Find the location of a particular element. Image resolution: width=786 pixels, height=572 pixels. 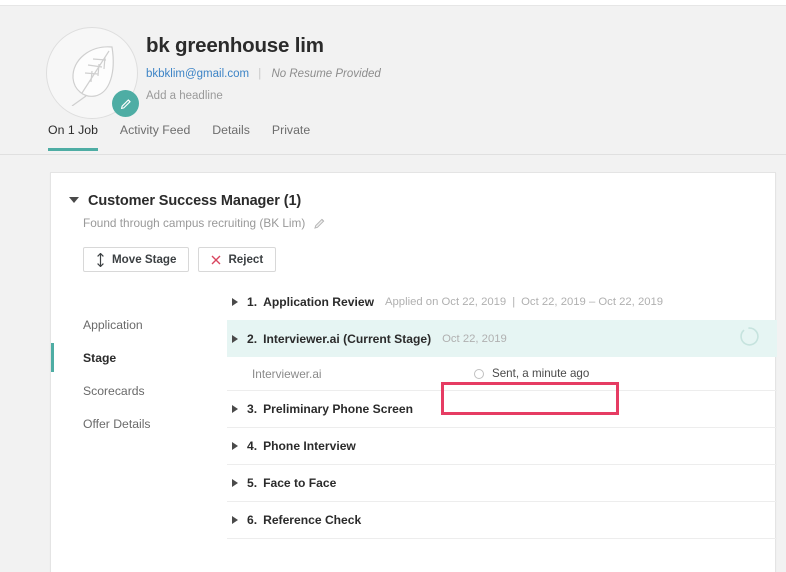

stage-number: 3. is located at coordinates (252, 409).